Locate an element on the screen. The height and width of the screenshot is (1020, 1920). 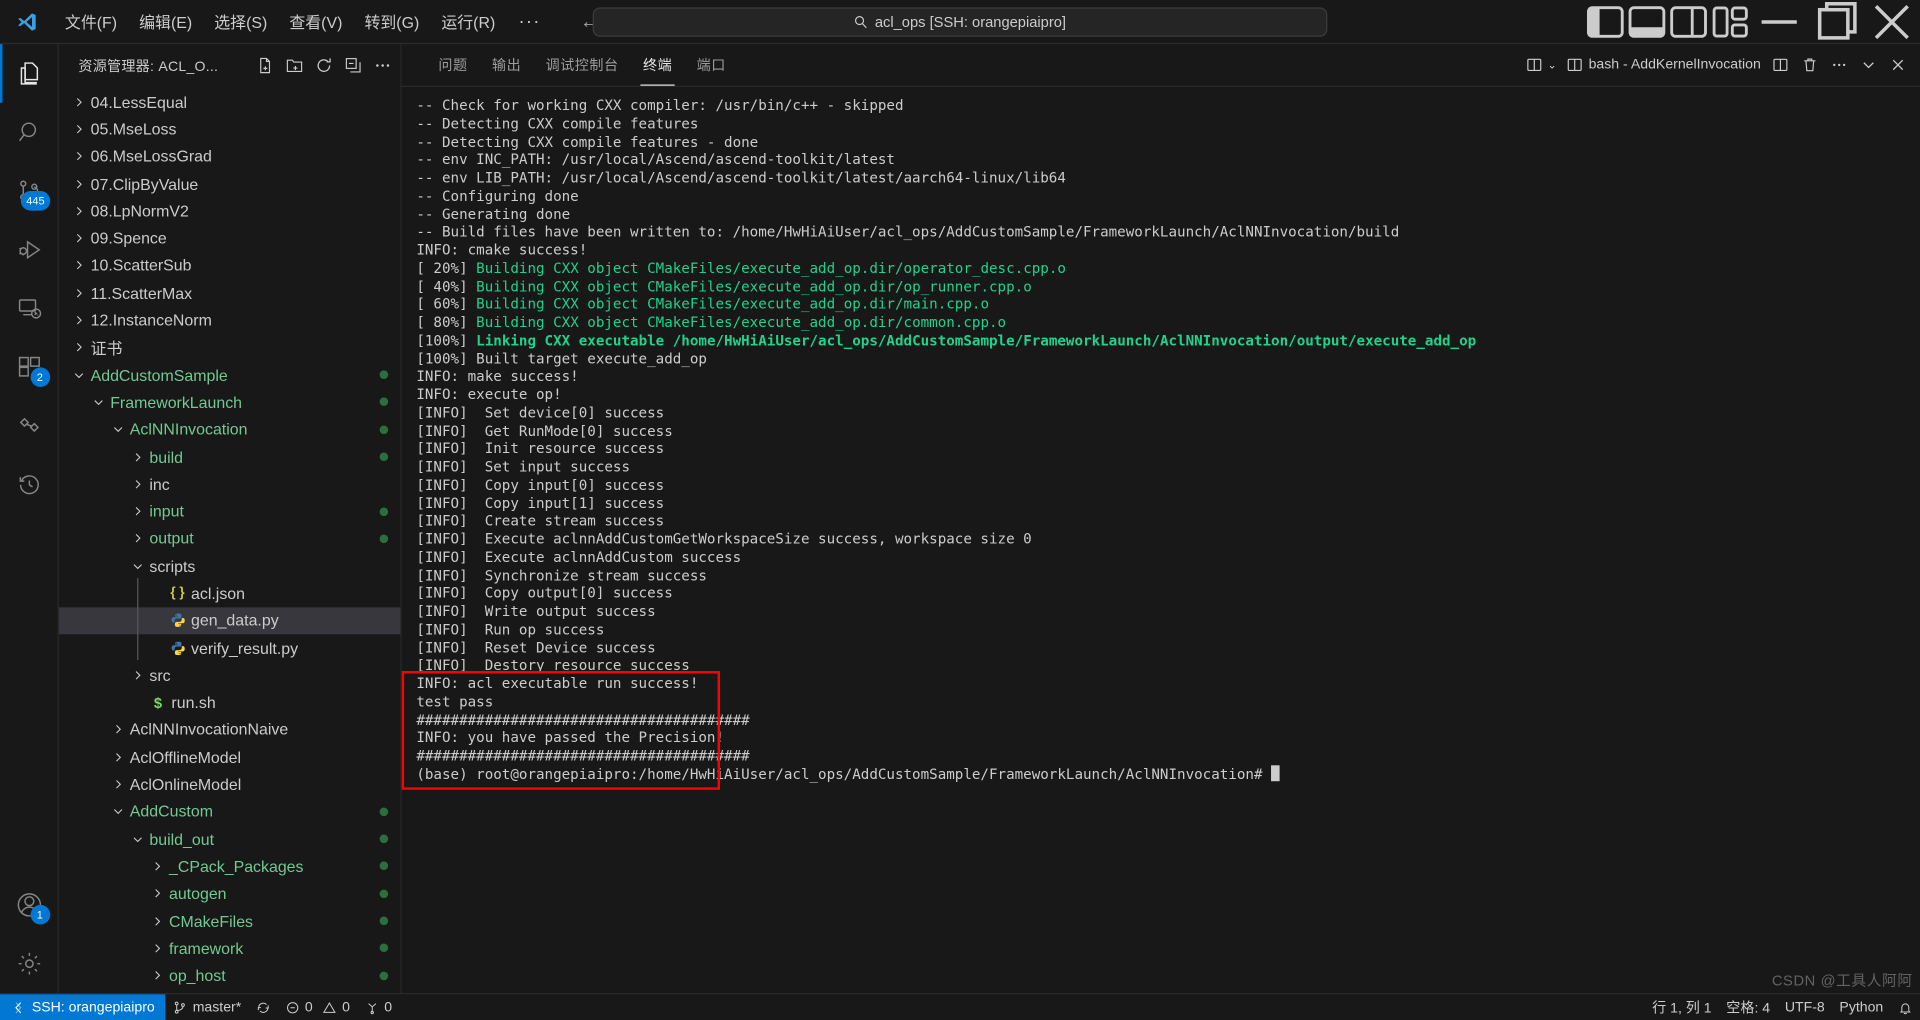
tree-folder-item: build is located at coordinates (230, 456).